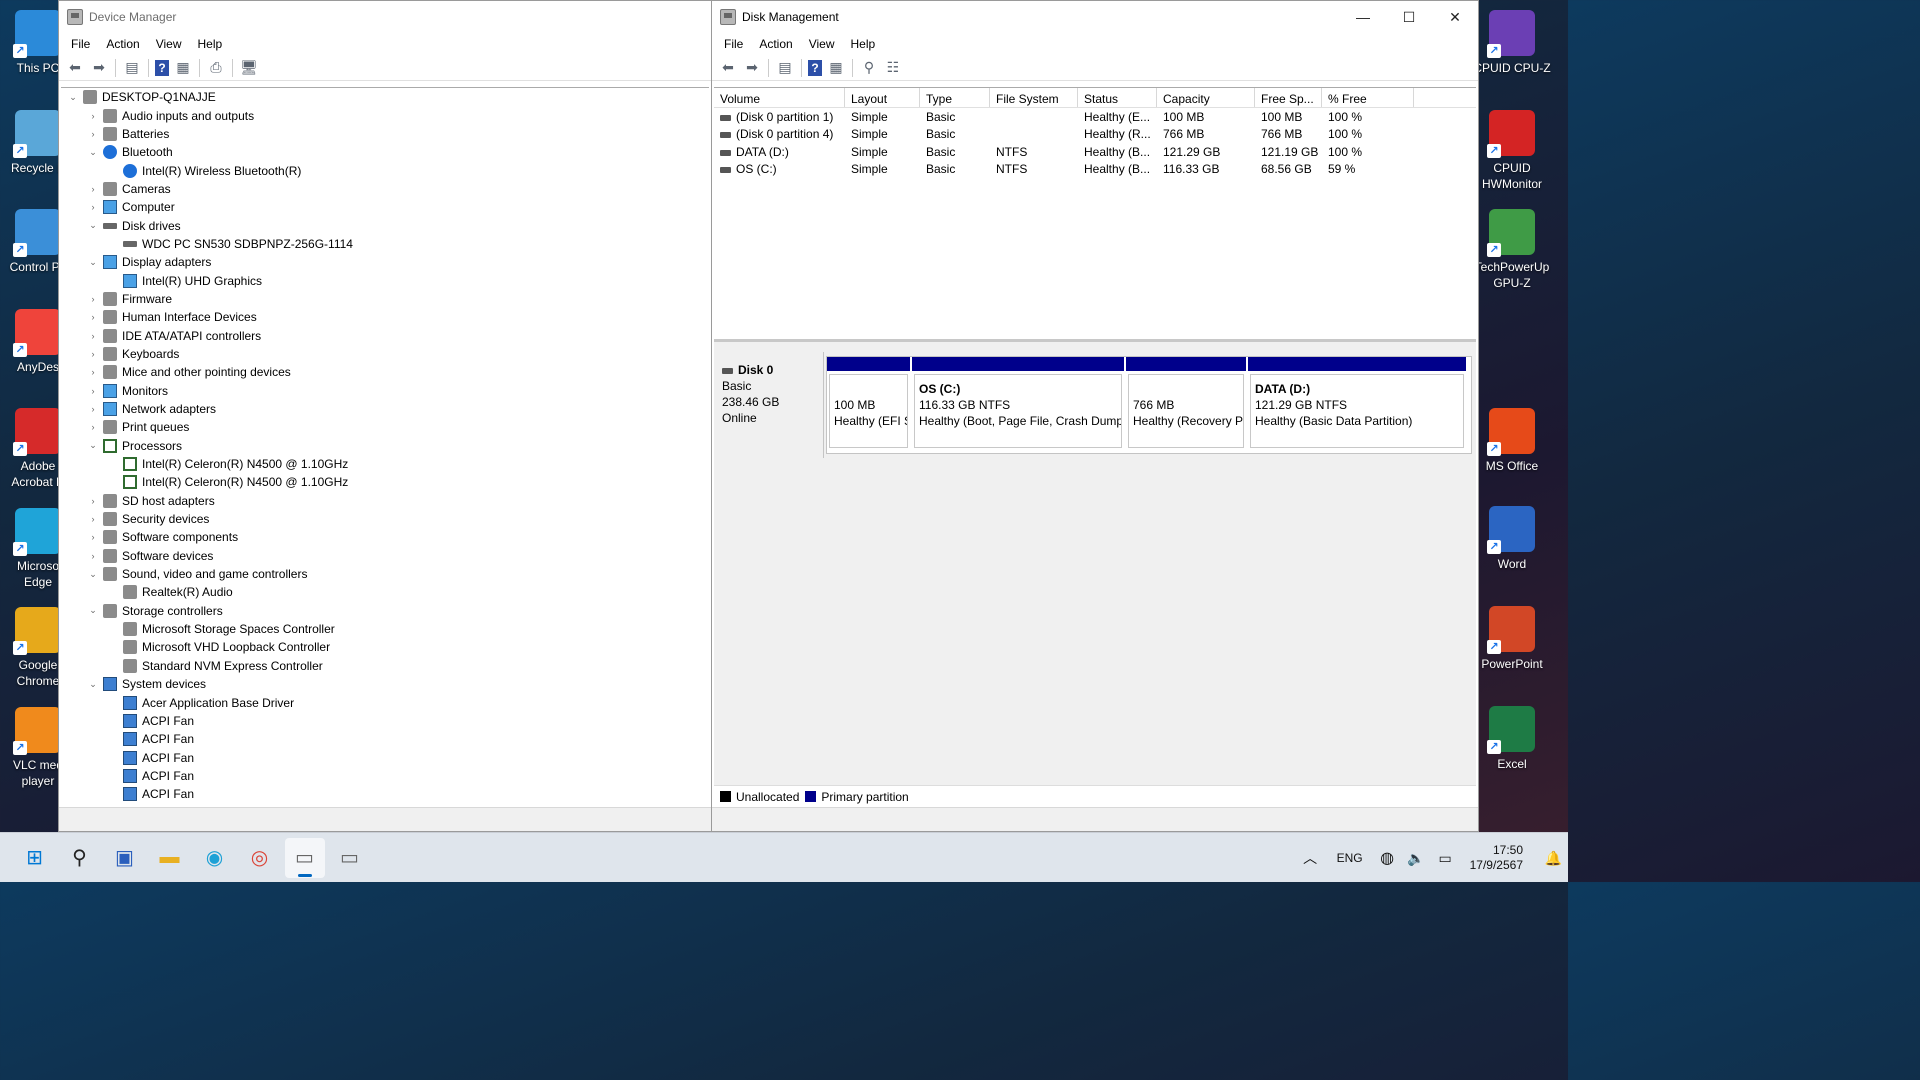  I want to click on desktop-shortcut: ↗ MS Office, so click(1512, 441).